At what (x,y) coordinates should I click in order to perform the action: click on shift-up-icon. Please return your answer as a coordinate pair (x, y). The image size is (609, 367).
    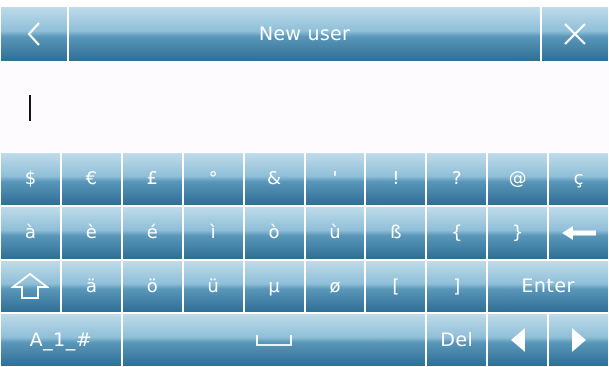
    Looking at the image, I should click on (30, 286).